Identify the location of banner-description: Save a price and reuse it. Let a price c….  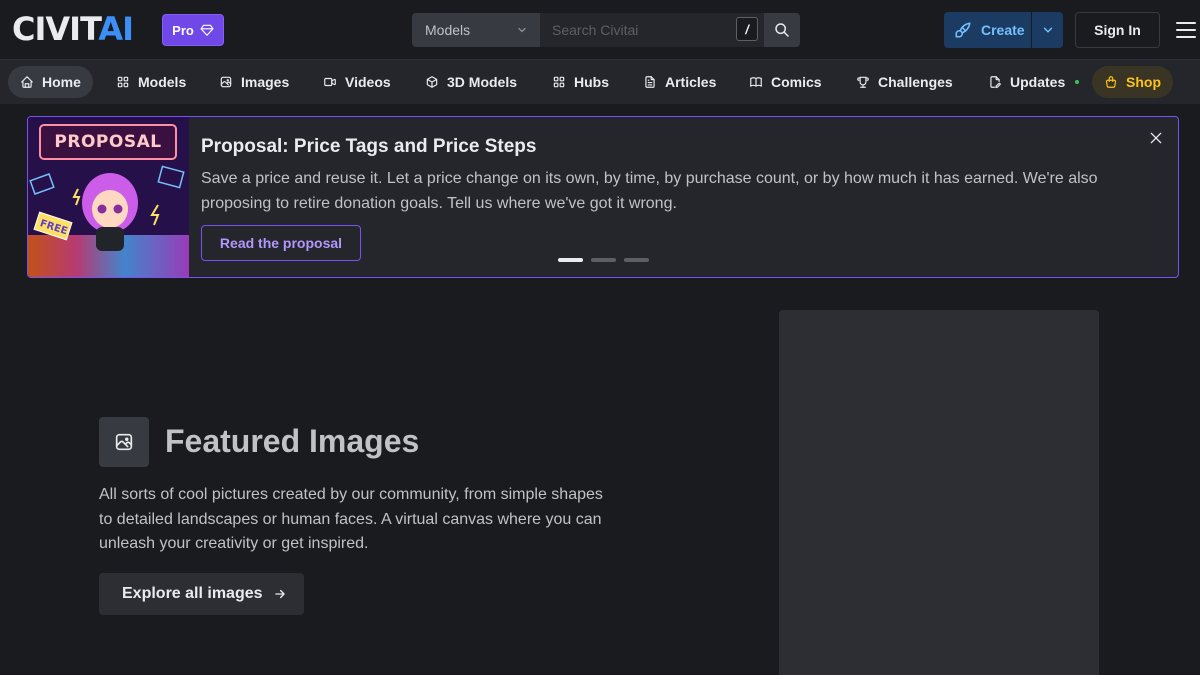
(649, 191).